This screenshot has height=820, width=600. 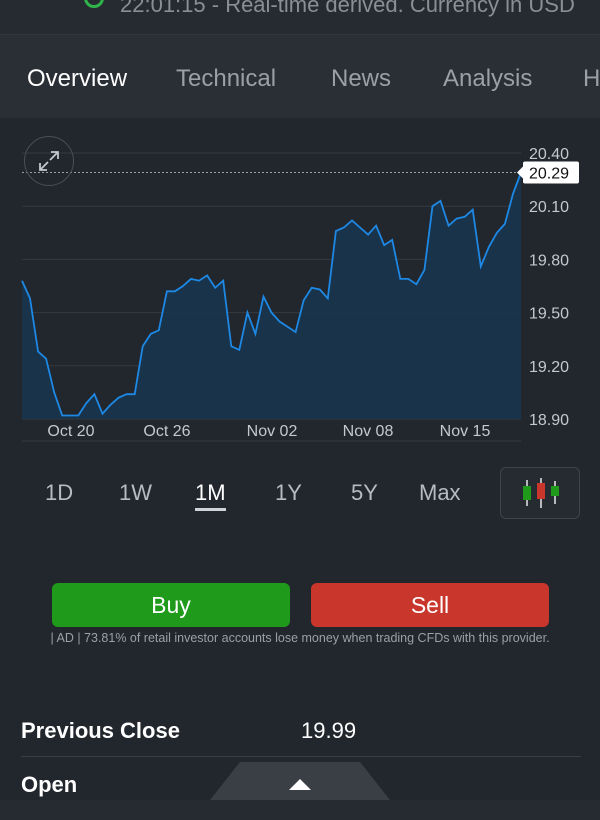 I want to click on stat-value: 19.99, so click(x=329, y=730).